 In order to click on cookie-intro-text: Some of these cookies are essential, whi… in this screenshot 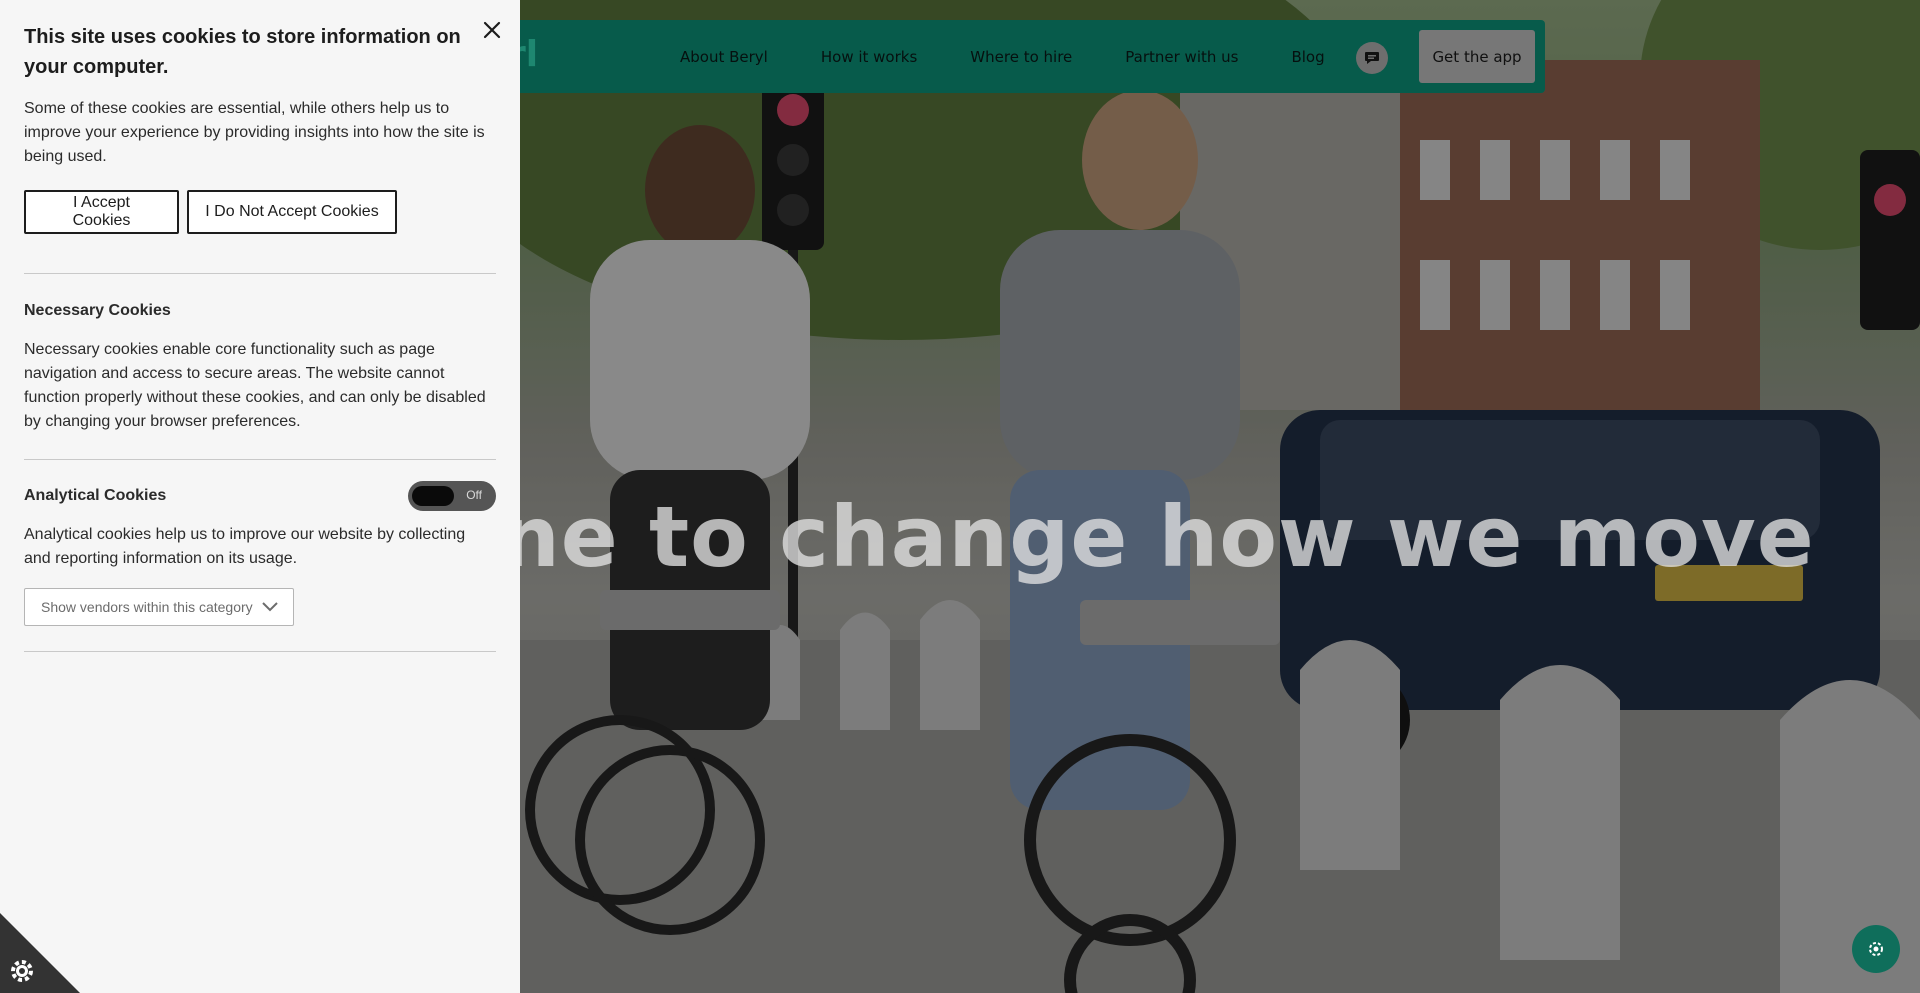, I will do `click(254, 132)`.